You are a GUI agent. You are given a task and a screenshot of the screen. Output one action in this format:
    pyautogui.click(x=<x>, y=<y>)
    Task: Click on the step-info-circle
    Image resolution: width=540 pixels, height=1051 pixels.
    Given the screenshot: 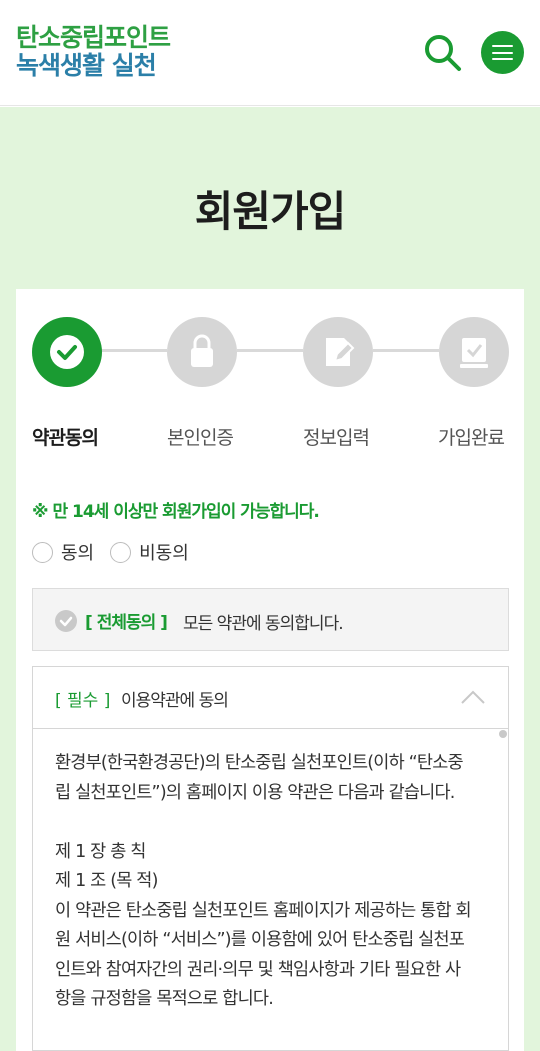 What is the action you would take?
    pyautogui.click(x=338, y=352)
    